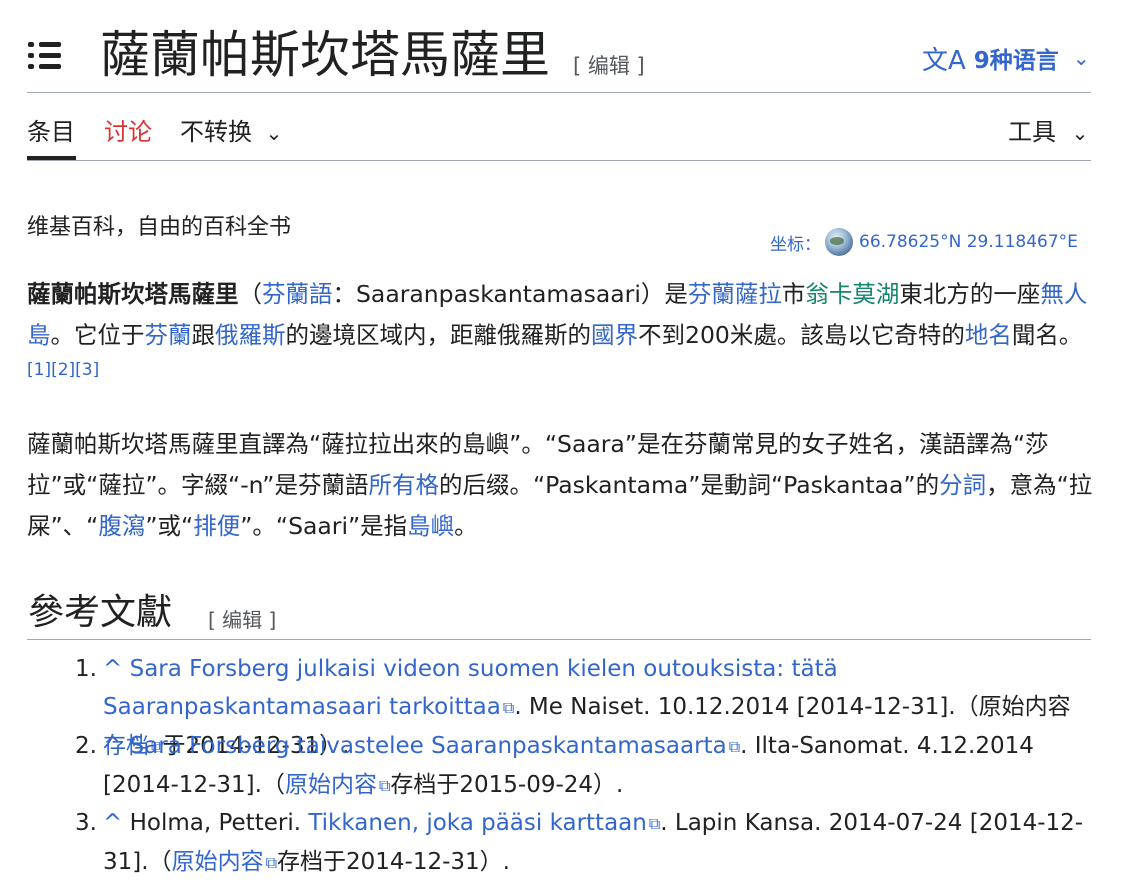 The width and height of the screenshot is (1126, 890). Describe the element at coordinates (795, 244) in the screenshot. I see `coordinates-label: 坐标：` at that location.